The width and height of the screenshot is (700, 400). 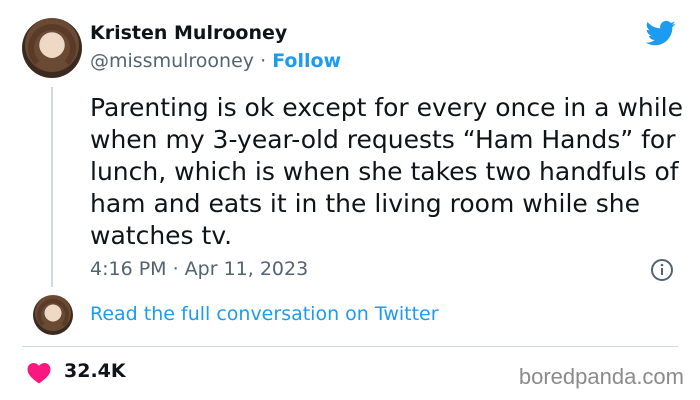 I want to click on reply-avatar, so click(x=53, y=315).